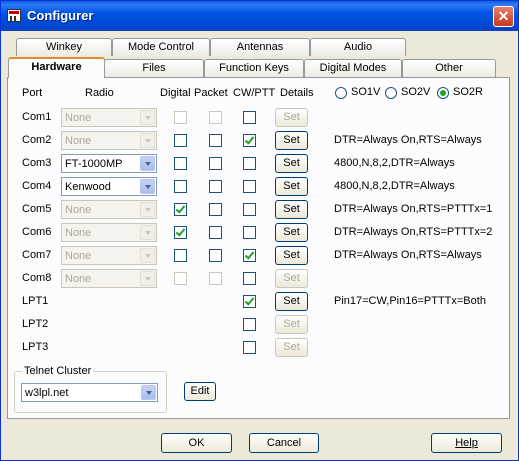 This screenshot has width=519, height=461. Describe the element at coordinates (161, 47) in the screenshot. I see `tab-mode-control: Mode Control` at that location.